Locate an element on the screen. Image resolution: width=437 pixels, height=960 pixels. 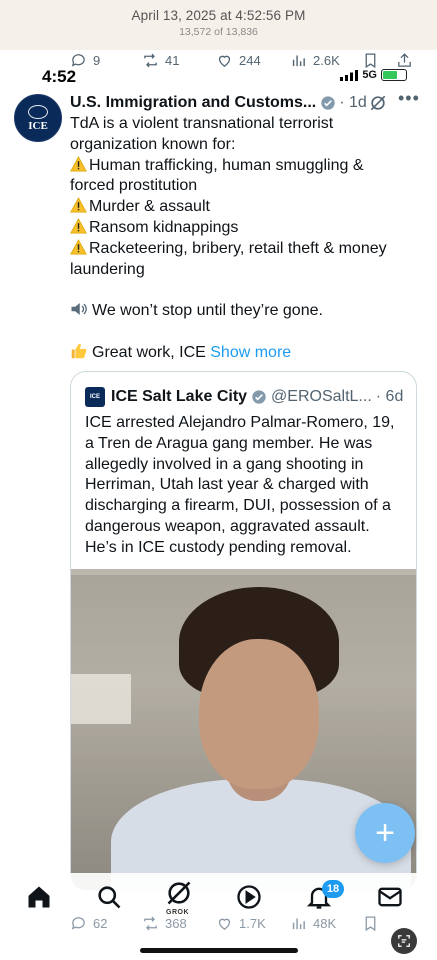
tweet-line-text: Great work, ICE is located at coordinates (149, 352).